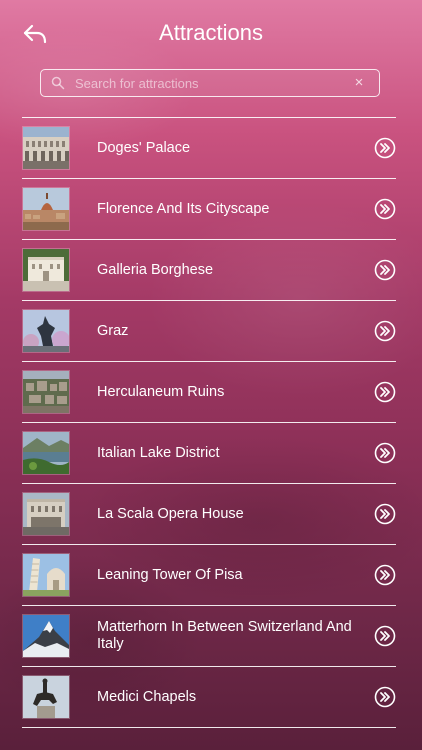 This screenshot has height=750, width=422. I want to click on list-item: Leaning Tower Of Pisa, so click(209, 575).